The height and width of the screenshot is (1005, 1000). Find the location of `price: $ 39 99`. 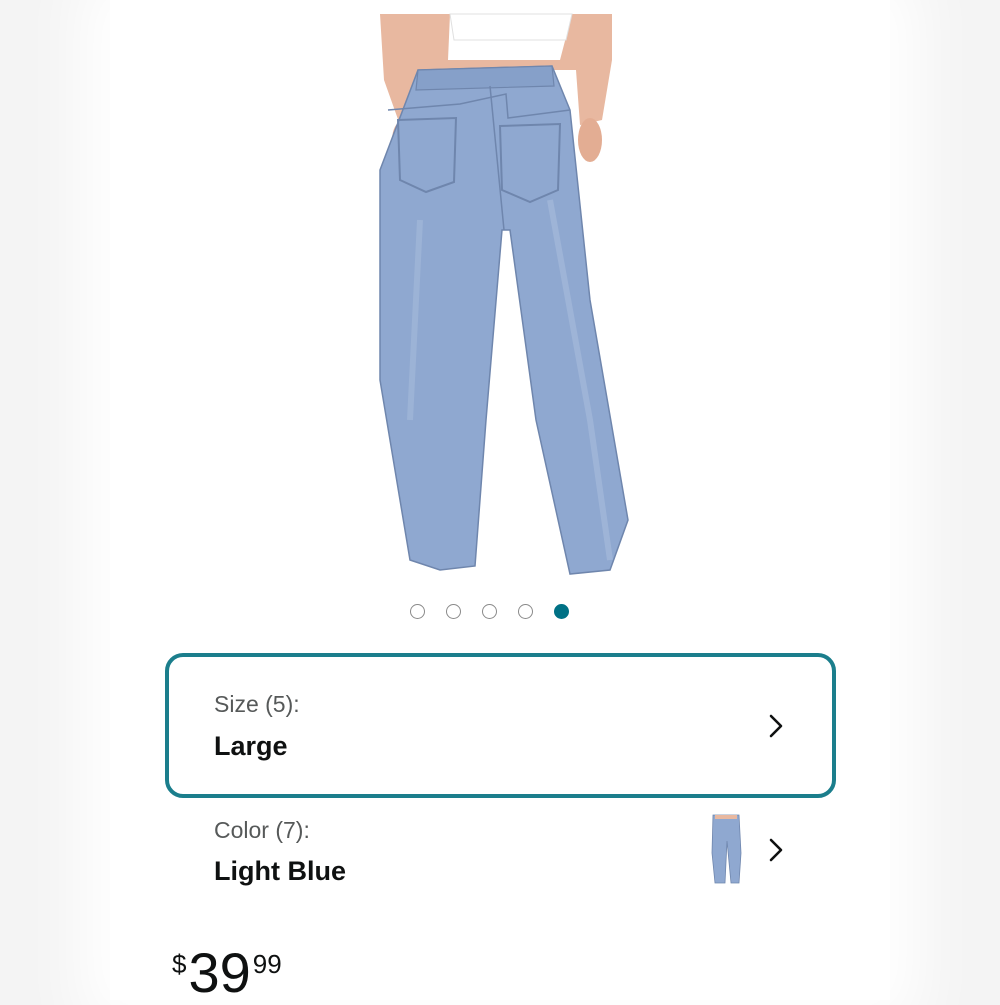

price: $ 39 99 is located at coordinates (227, 975).